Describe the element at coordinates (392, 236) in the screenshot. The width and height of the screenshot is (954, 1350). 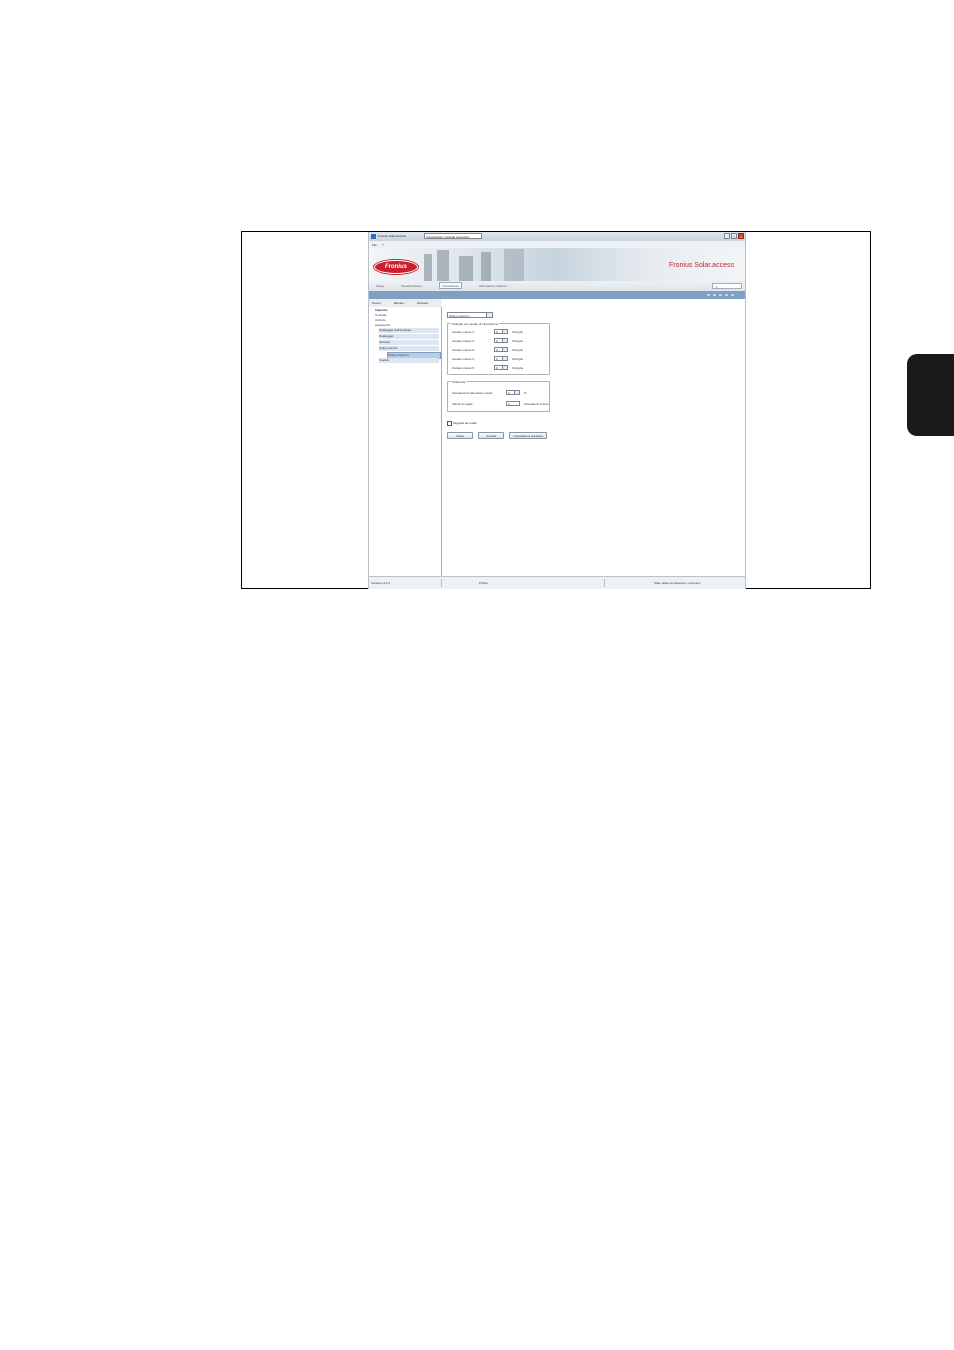
I see `window-title: Fronius Solar.access` at that location.